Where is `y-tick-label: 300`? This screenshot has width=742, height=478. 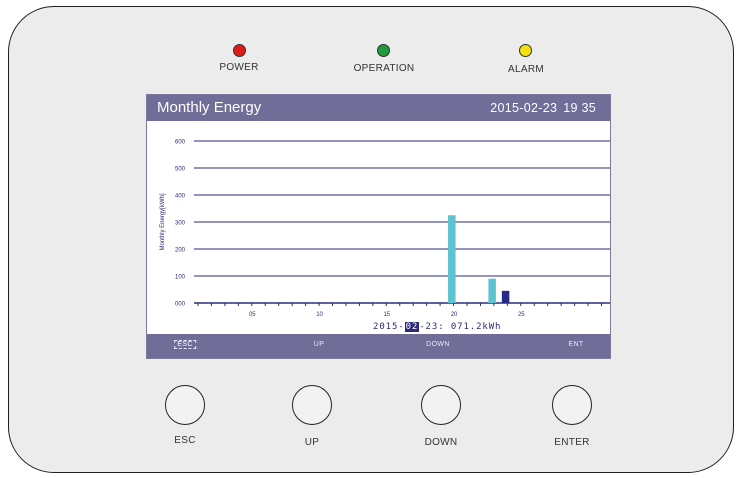
y-tick-label: 300 is located at coordinates (180, 224).